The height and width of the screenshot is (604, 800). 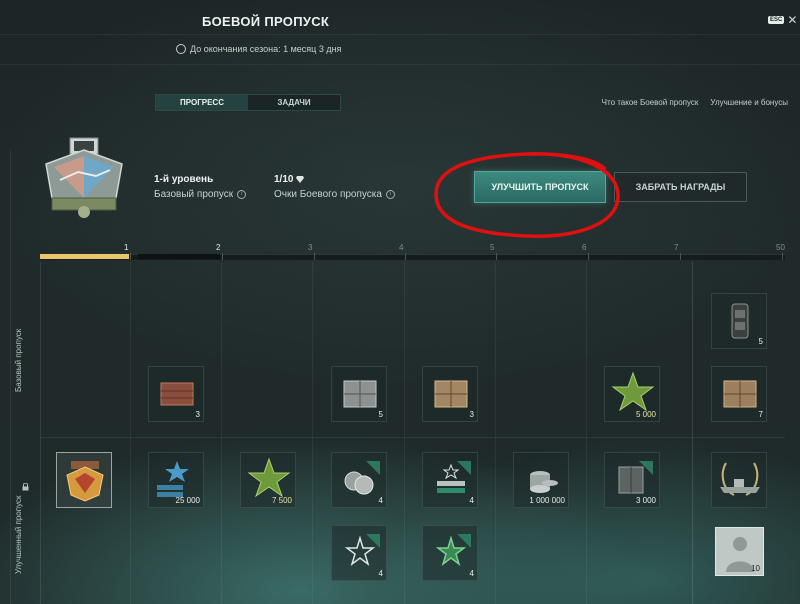 What do you see at coordinates (760, 414) in the screenshot?
I see `reward-qty: 7` at bounding box center [760, 414].